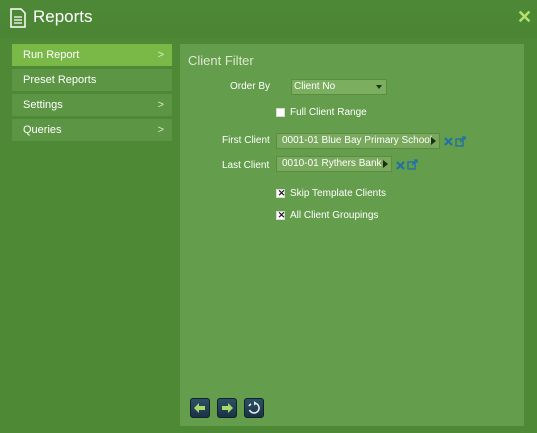 Image resolution: width=537 pixels, height=433 pixels. Describe the element at coordinates (379, 87) in the screenshot. I see `chevron-down-icon` at that location.